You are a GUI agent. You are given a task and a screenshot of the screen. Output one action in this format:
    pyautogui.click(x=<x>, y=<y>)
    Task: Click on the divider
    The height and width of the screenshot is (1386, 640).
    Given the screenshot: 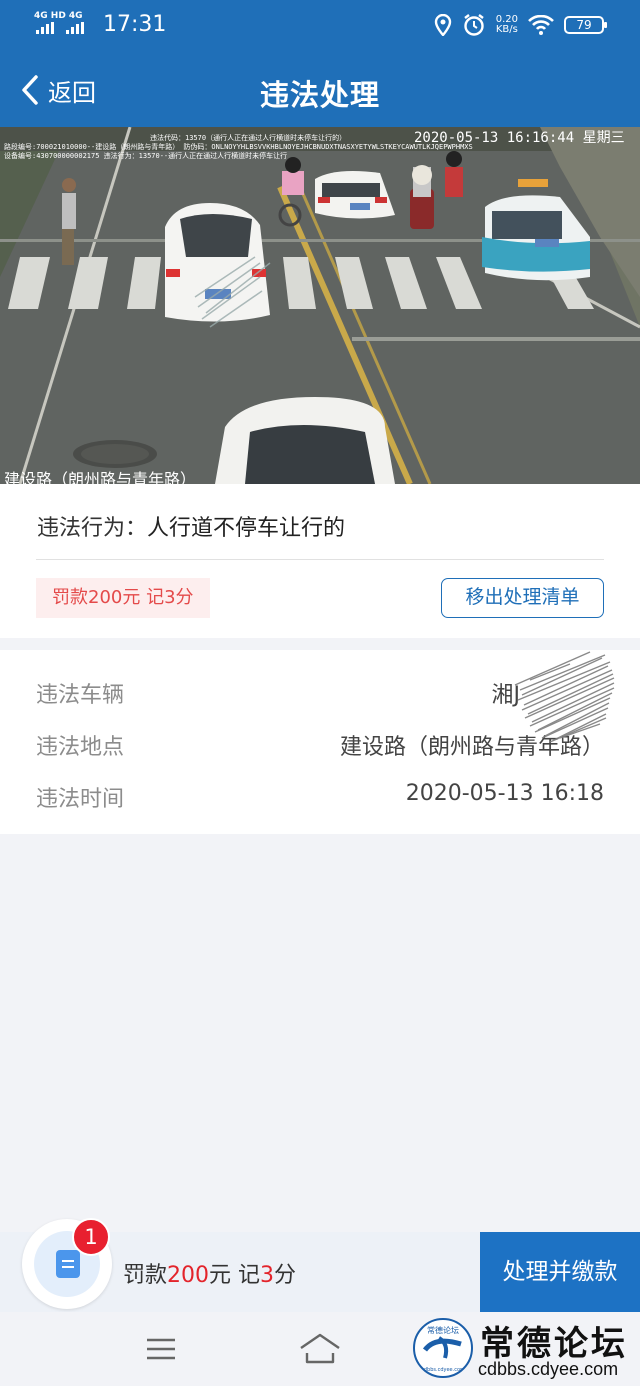 What is the action you would take?
    pyautogui.click(x=320, y=559)
    